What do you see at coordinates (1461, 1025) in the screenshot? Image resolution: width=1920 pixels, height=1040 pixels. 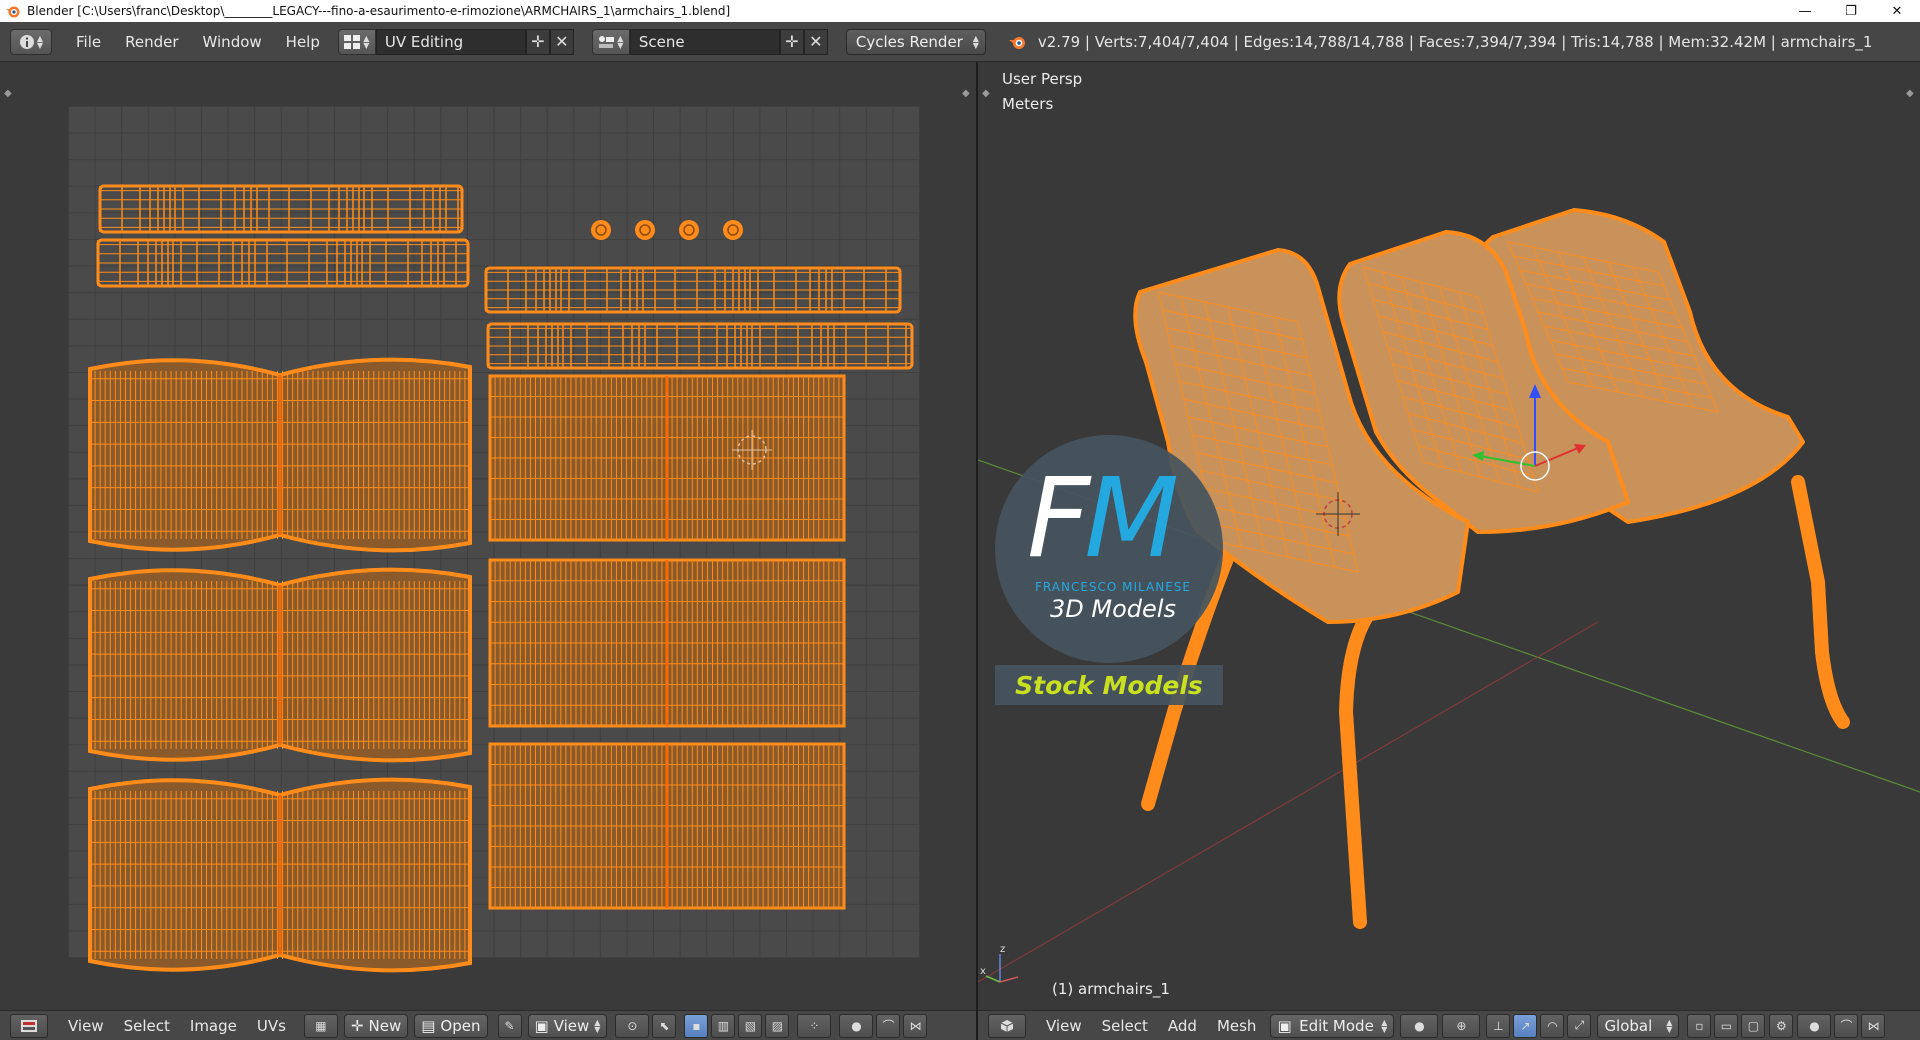 I see `pivot-point-icon: ⊕` at bounding box center [1461, 1025].